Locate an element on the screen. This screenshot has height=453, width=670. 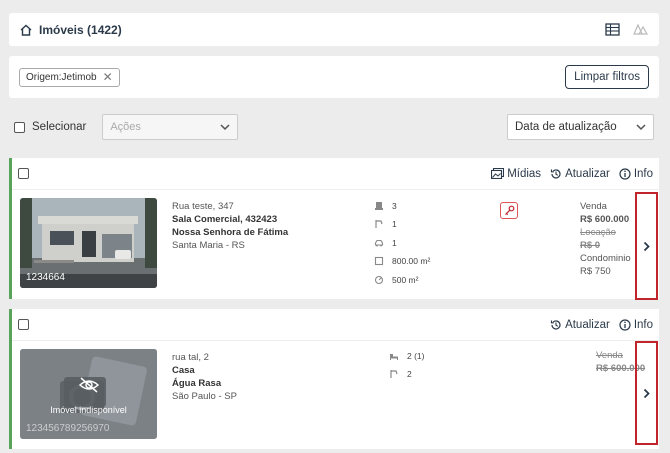
select-all-checkbox is located at coordinates (19, 127).